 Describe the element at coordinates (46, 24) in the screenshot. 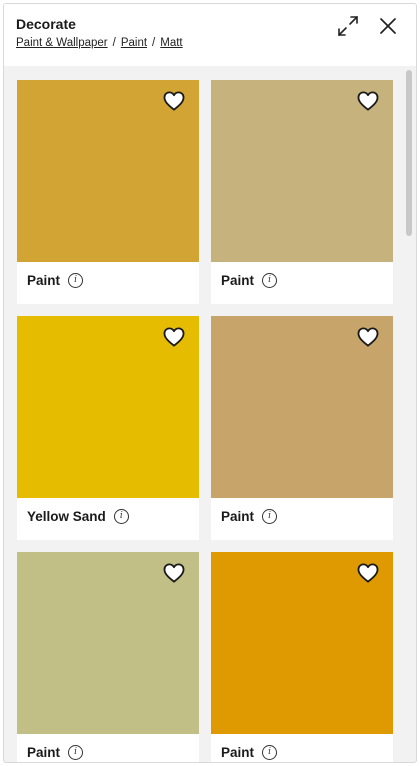

I see `page-title: Decorate` at that location.